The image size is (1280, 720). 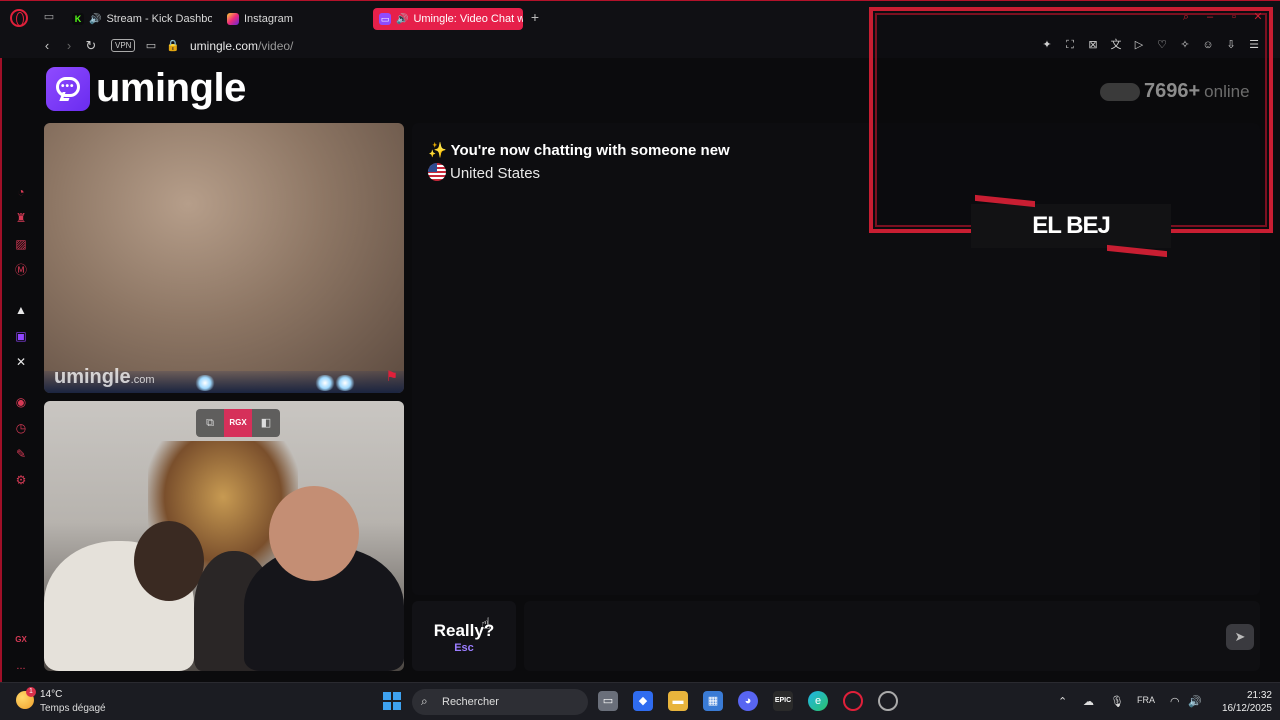 I want to click on online-counter: 7696+ online, so click(x=1175, y=91).